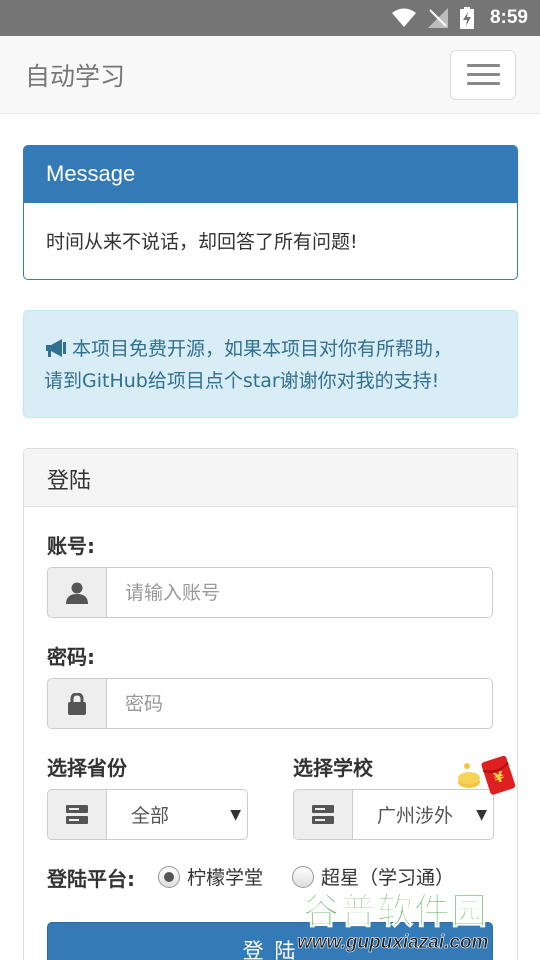 The height and width of the screenshot is (960, 540). I want to click on status-time: 8:59, so click(508, 17).